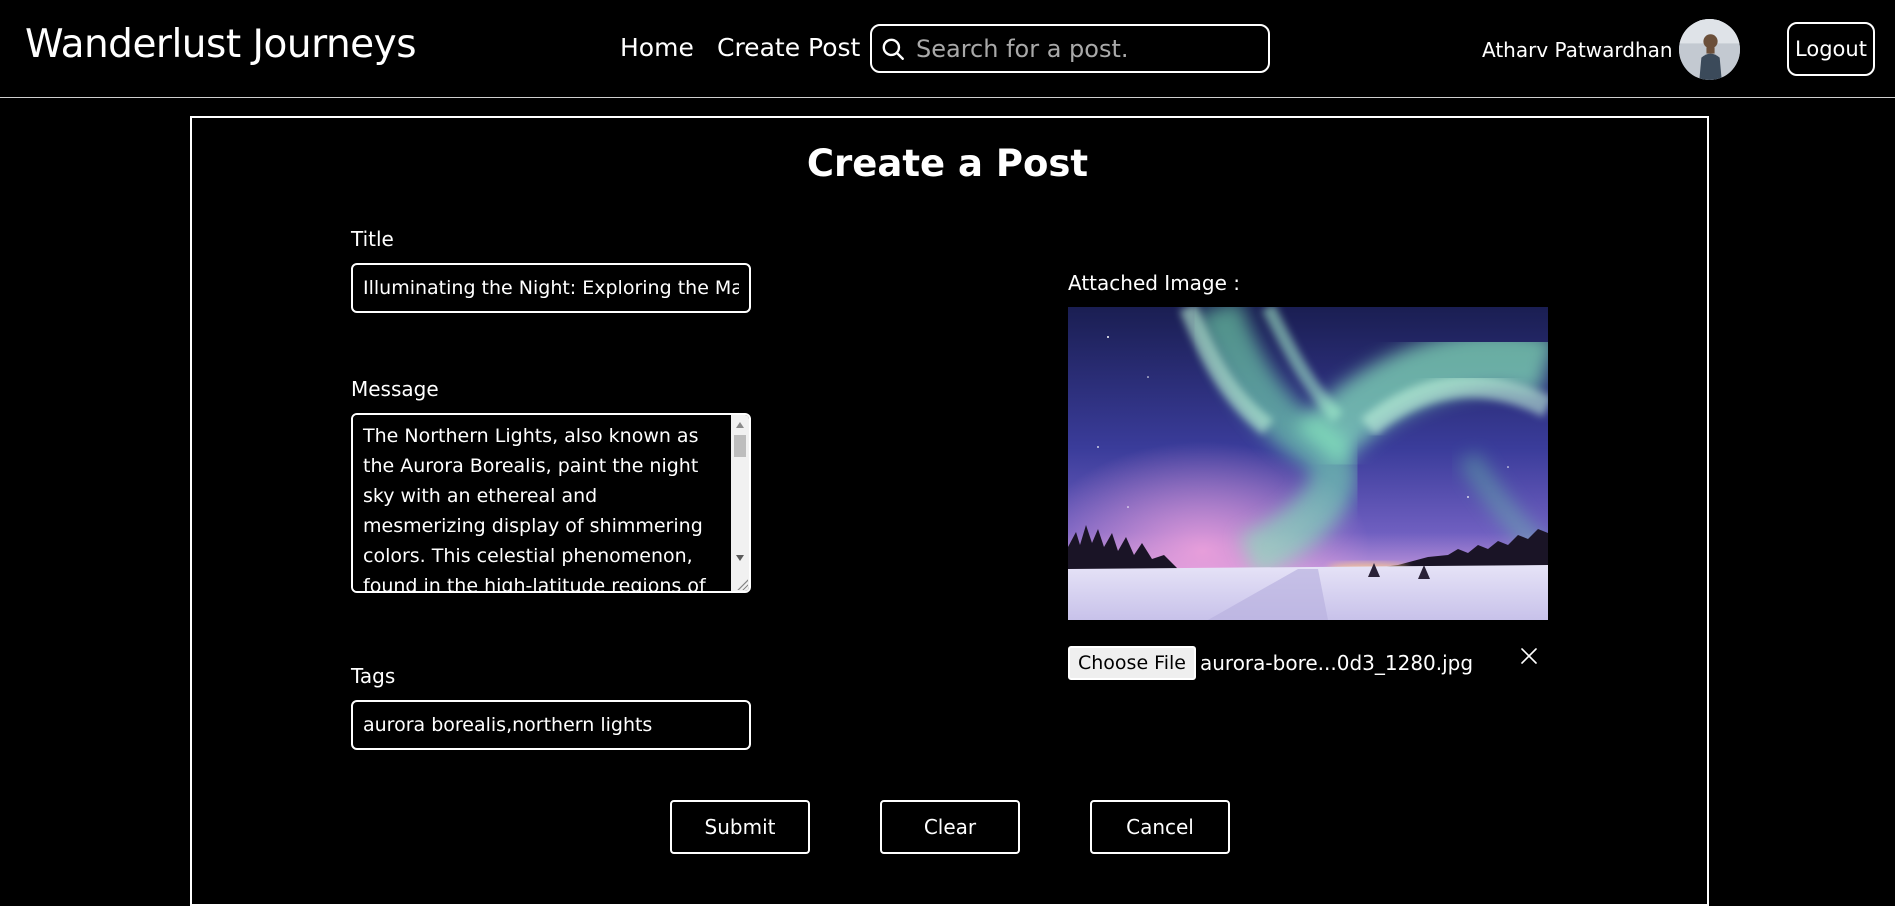 The image size is (1895, 906). Describe the element at coordinates (1709, 49) in the screenshot. I see `avatar` at that location.